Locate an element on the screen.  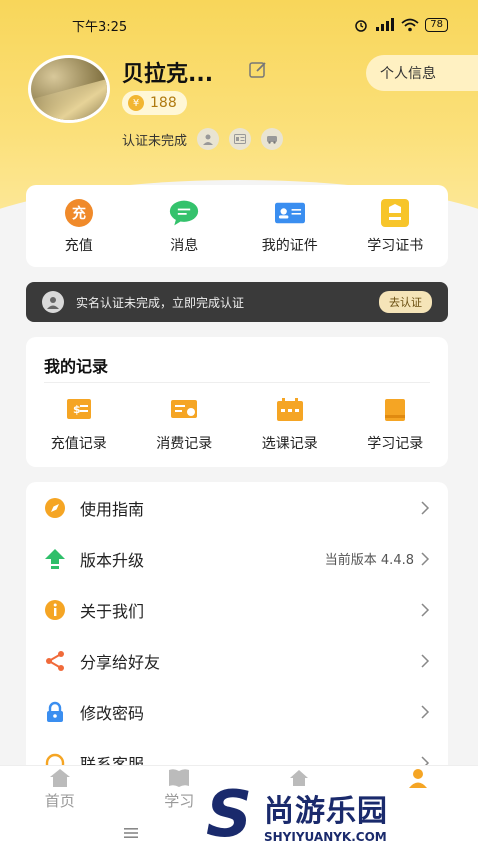
signal-icon is located at coordinates (385, 24).